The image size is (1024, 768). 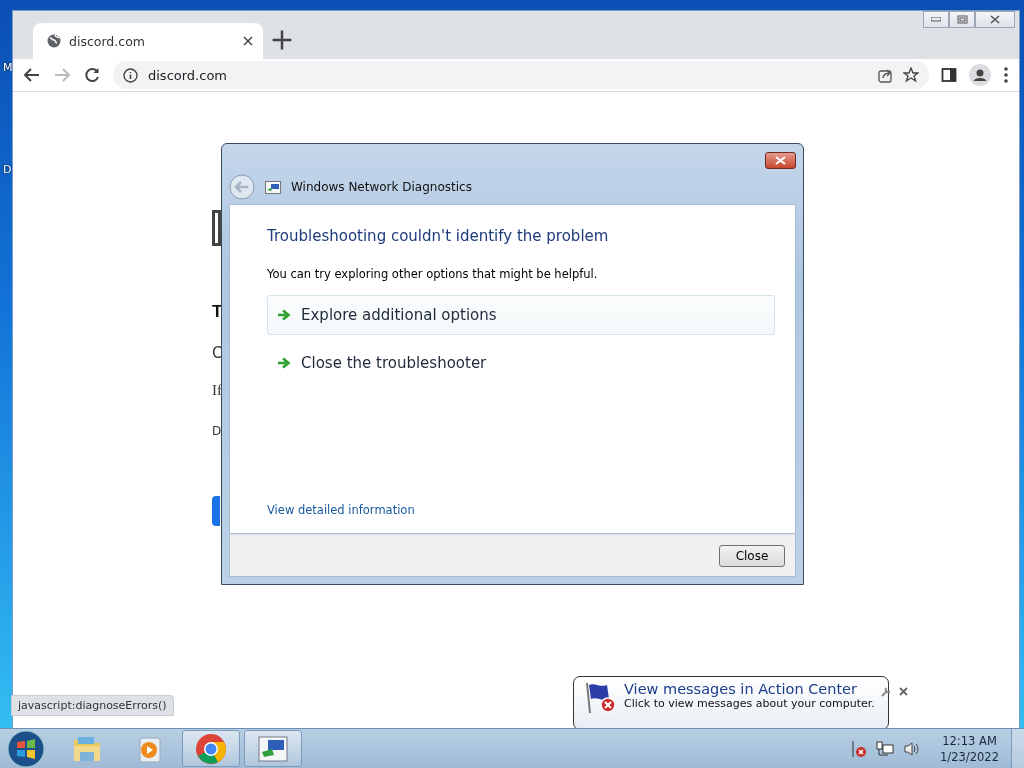 I want to click on volume-icon, so click(x=912, y=748).